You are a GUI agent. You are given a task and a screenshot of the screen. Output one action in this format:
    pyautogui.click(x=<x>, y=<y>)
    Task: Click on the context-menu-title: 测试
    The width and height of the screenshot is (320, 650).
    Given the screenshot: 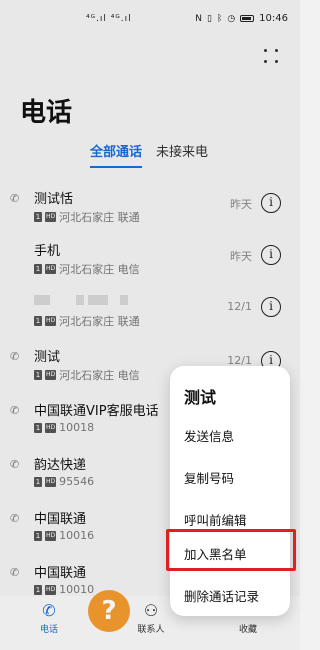 What is the action you would take?
    pyautogui.click(x=200, y=397)
    